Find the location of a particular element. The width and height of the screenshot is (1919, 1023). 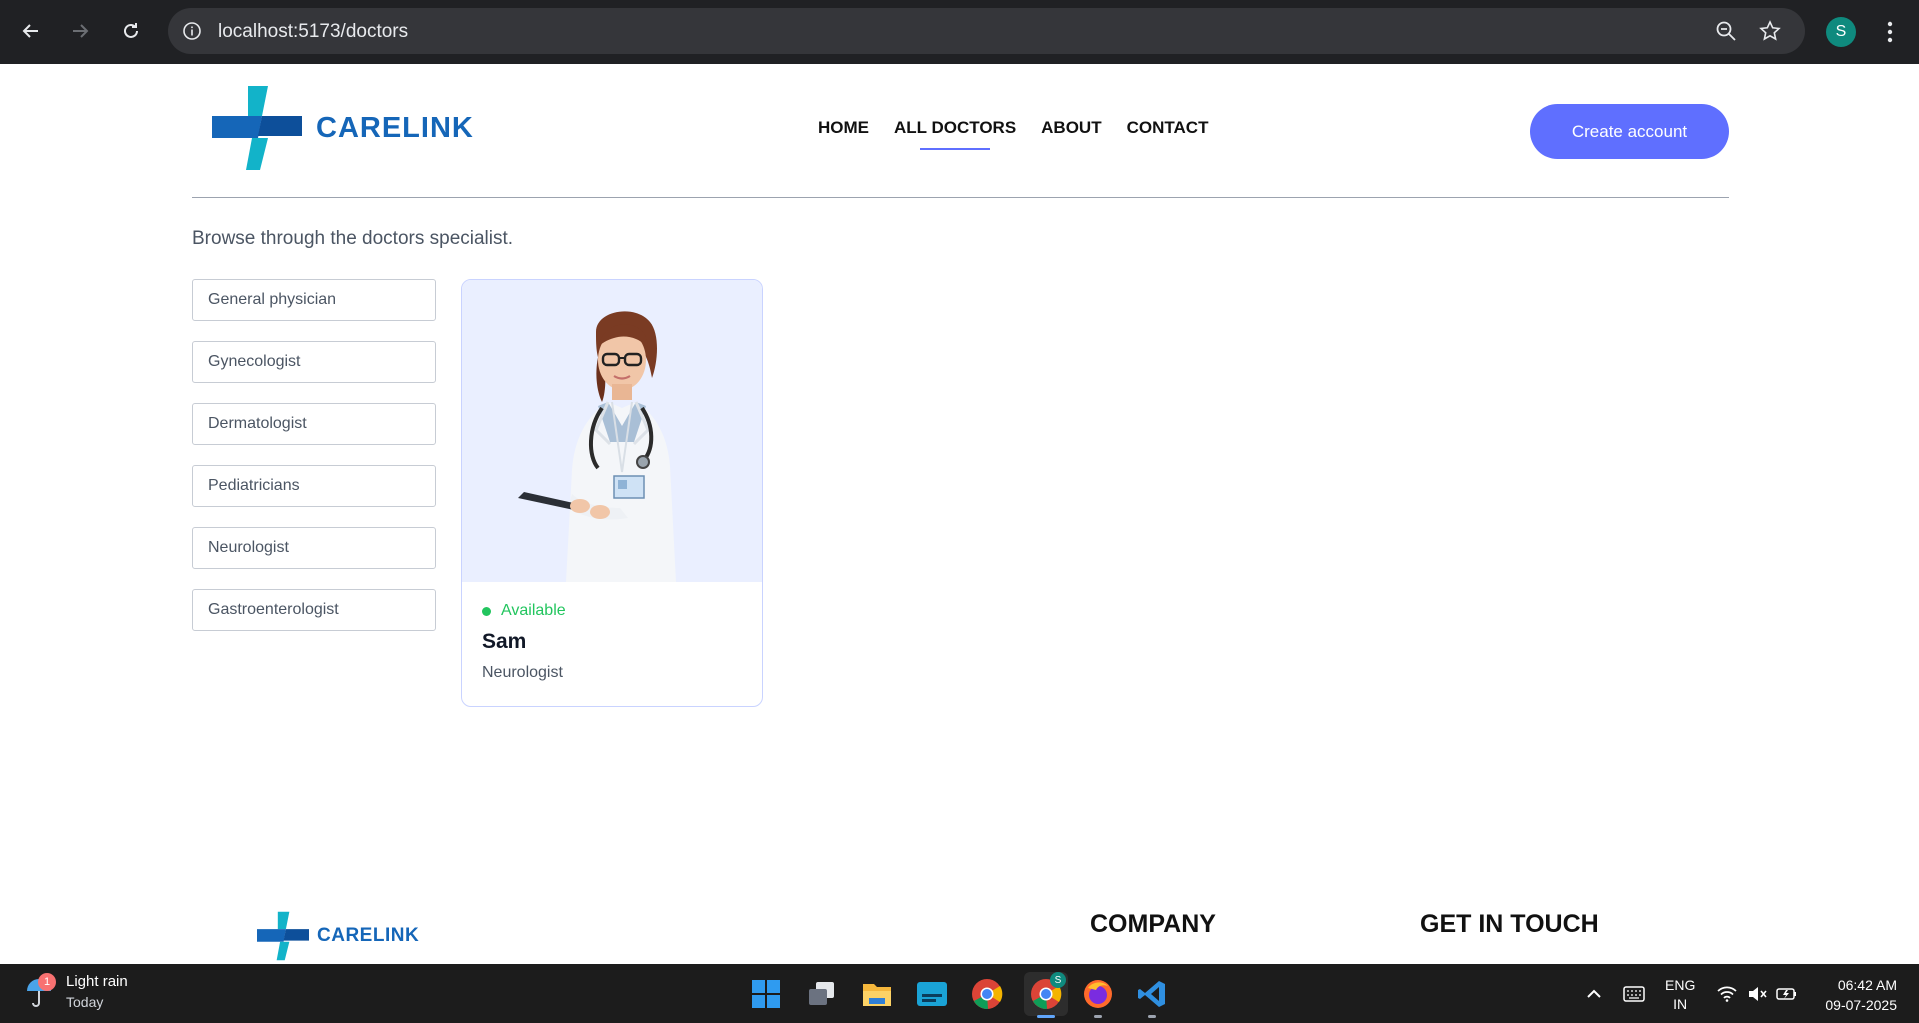

weather-badge: 1 is located at coordinates (47, 982).